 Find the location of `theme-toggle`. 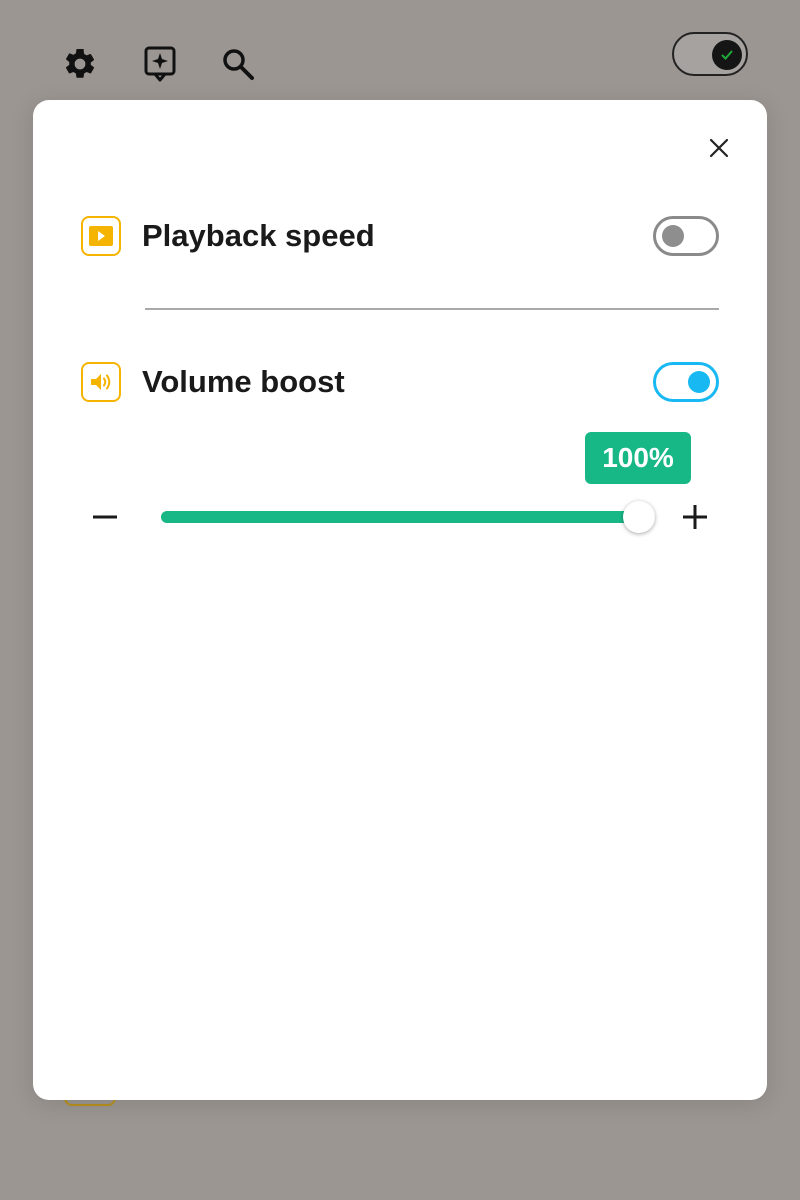

theme-toggle is located at coordinates (710, 54).